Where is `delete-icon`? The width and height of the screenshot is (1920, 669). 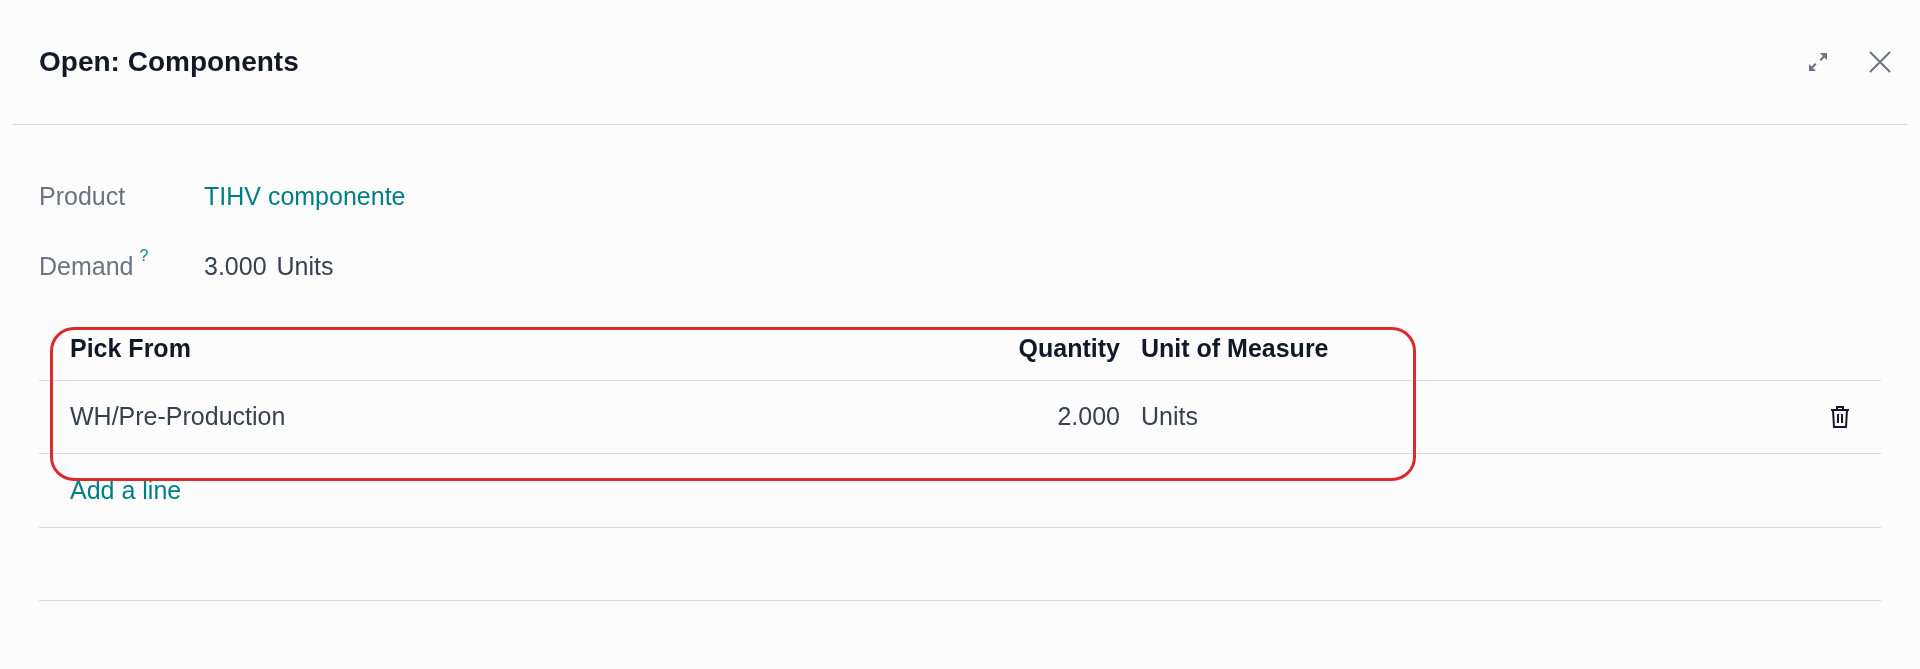
delete-icon is located at coordinates (1840, 417).